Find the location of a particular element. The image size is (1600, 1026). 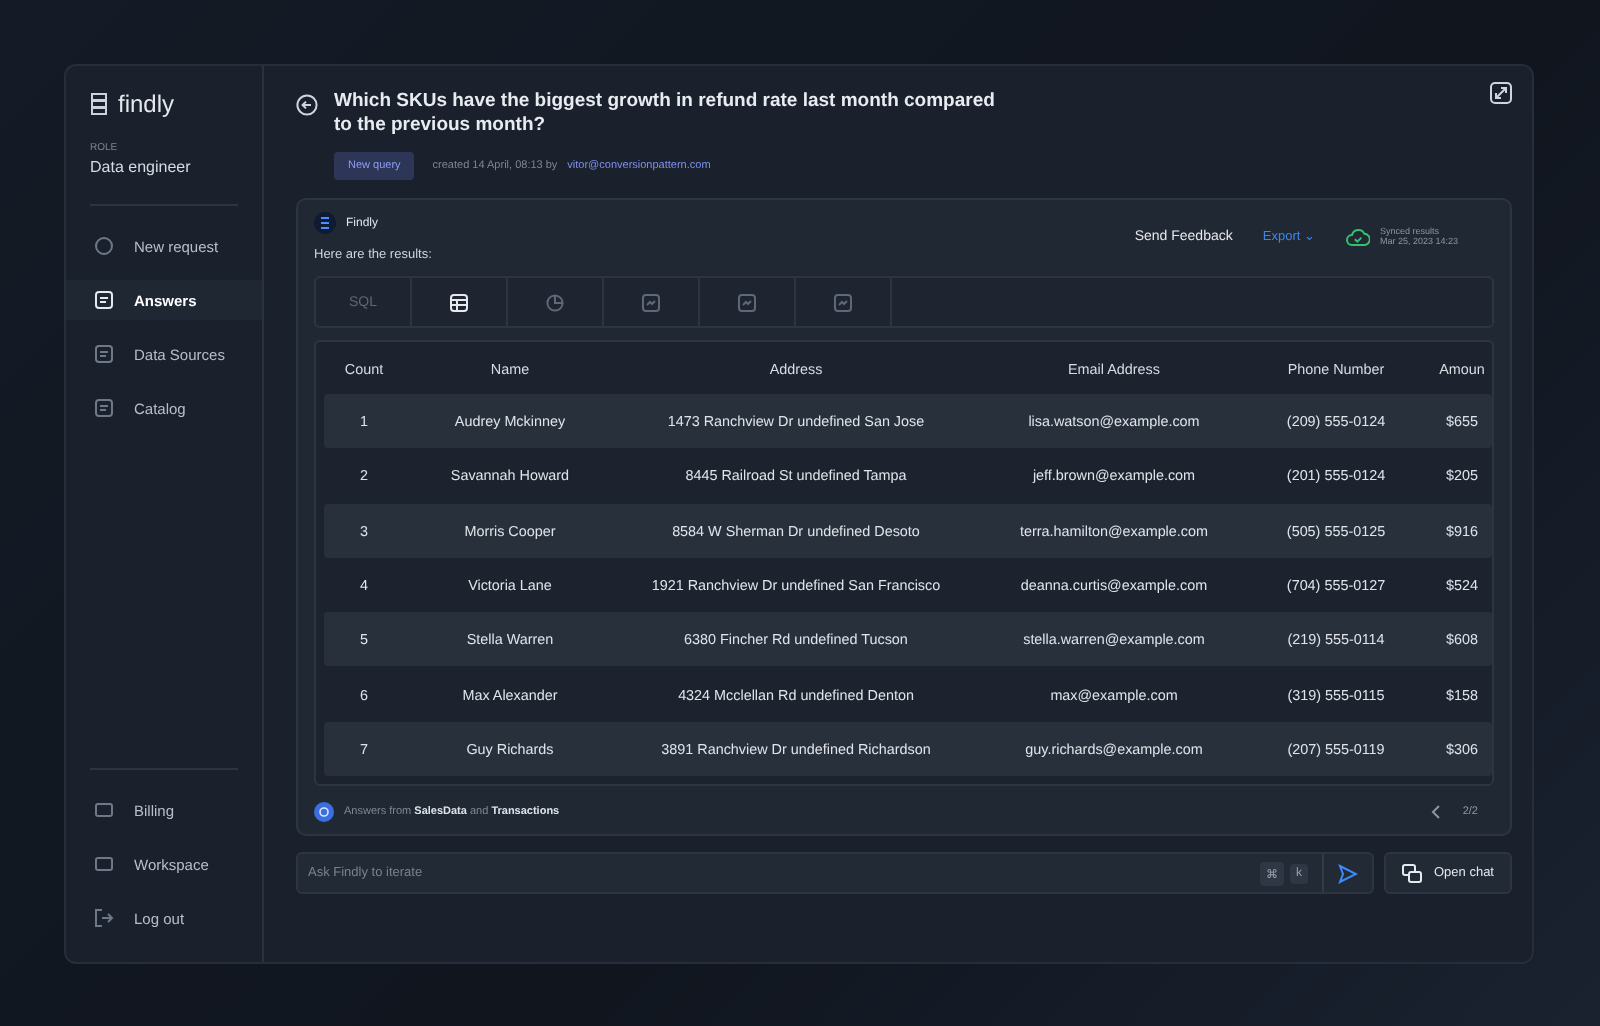

cloud-check-icon is located at coordinates (1357, 236).